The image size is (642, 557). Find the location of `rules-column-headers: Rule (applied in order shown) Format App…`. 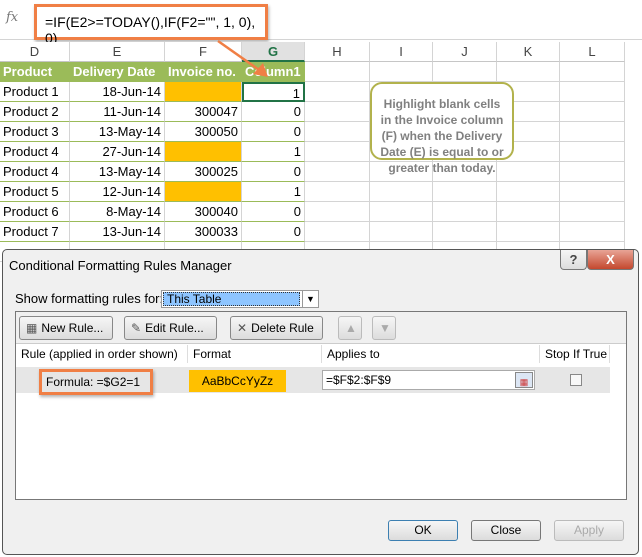

rules-column-headers: Rule (applied in order shown) Format App… is located at coordinates (313, 354).